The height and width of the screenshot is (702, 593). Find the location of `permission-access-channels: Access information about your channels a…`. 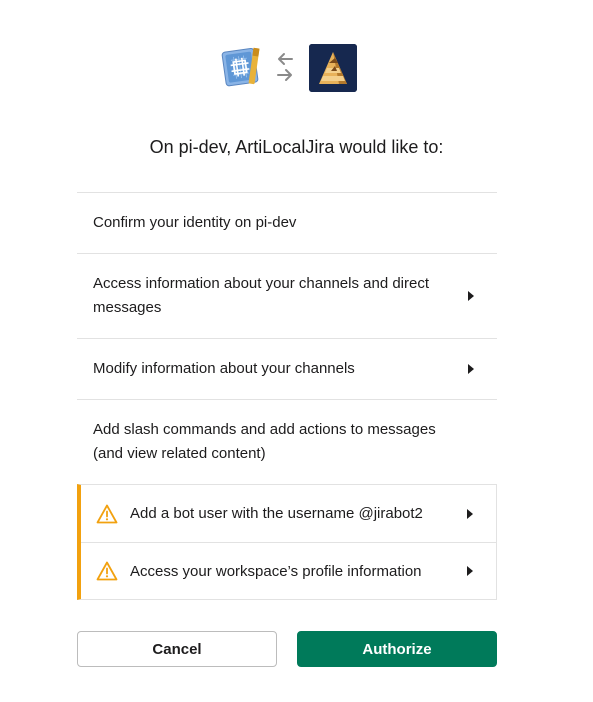

permission-access-channels: Access information about your channels a… is located at coordinates (287, 295).